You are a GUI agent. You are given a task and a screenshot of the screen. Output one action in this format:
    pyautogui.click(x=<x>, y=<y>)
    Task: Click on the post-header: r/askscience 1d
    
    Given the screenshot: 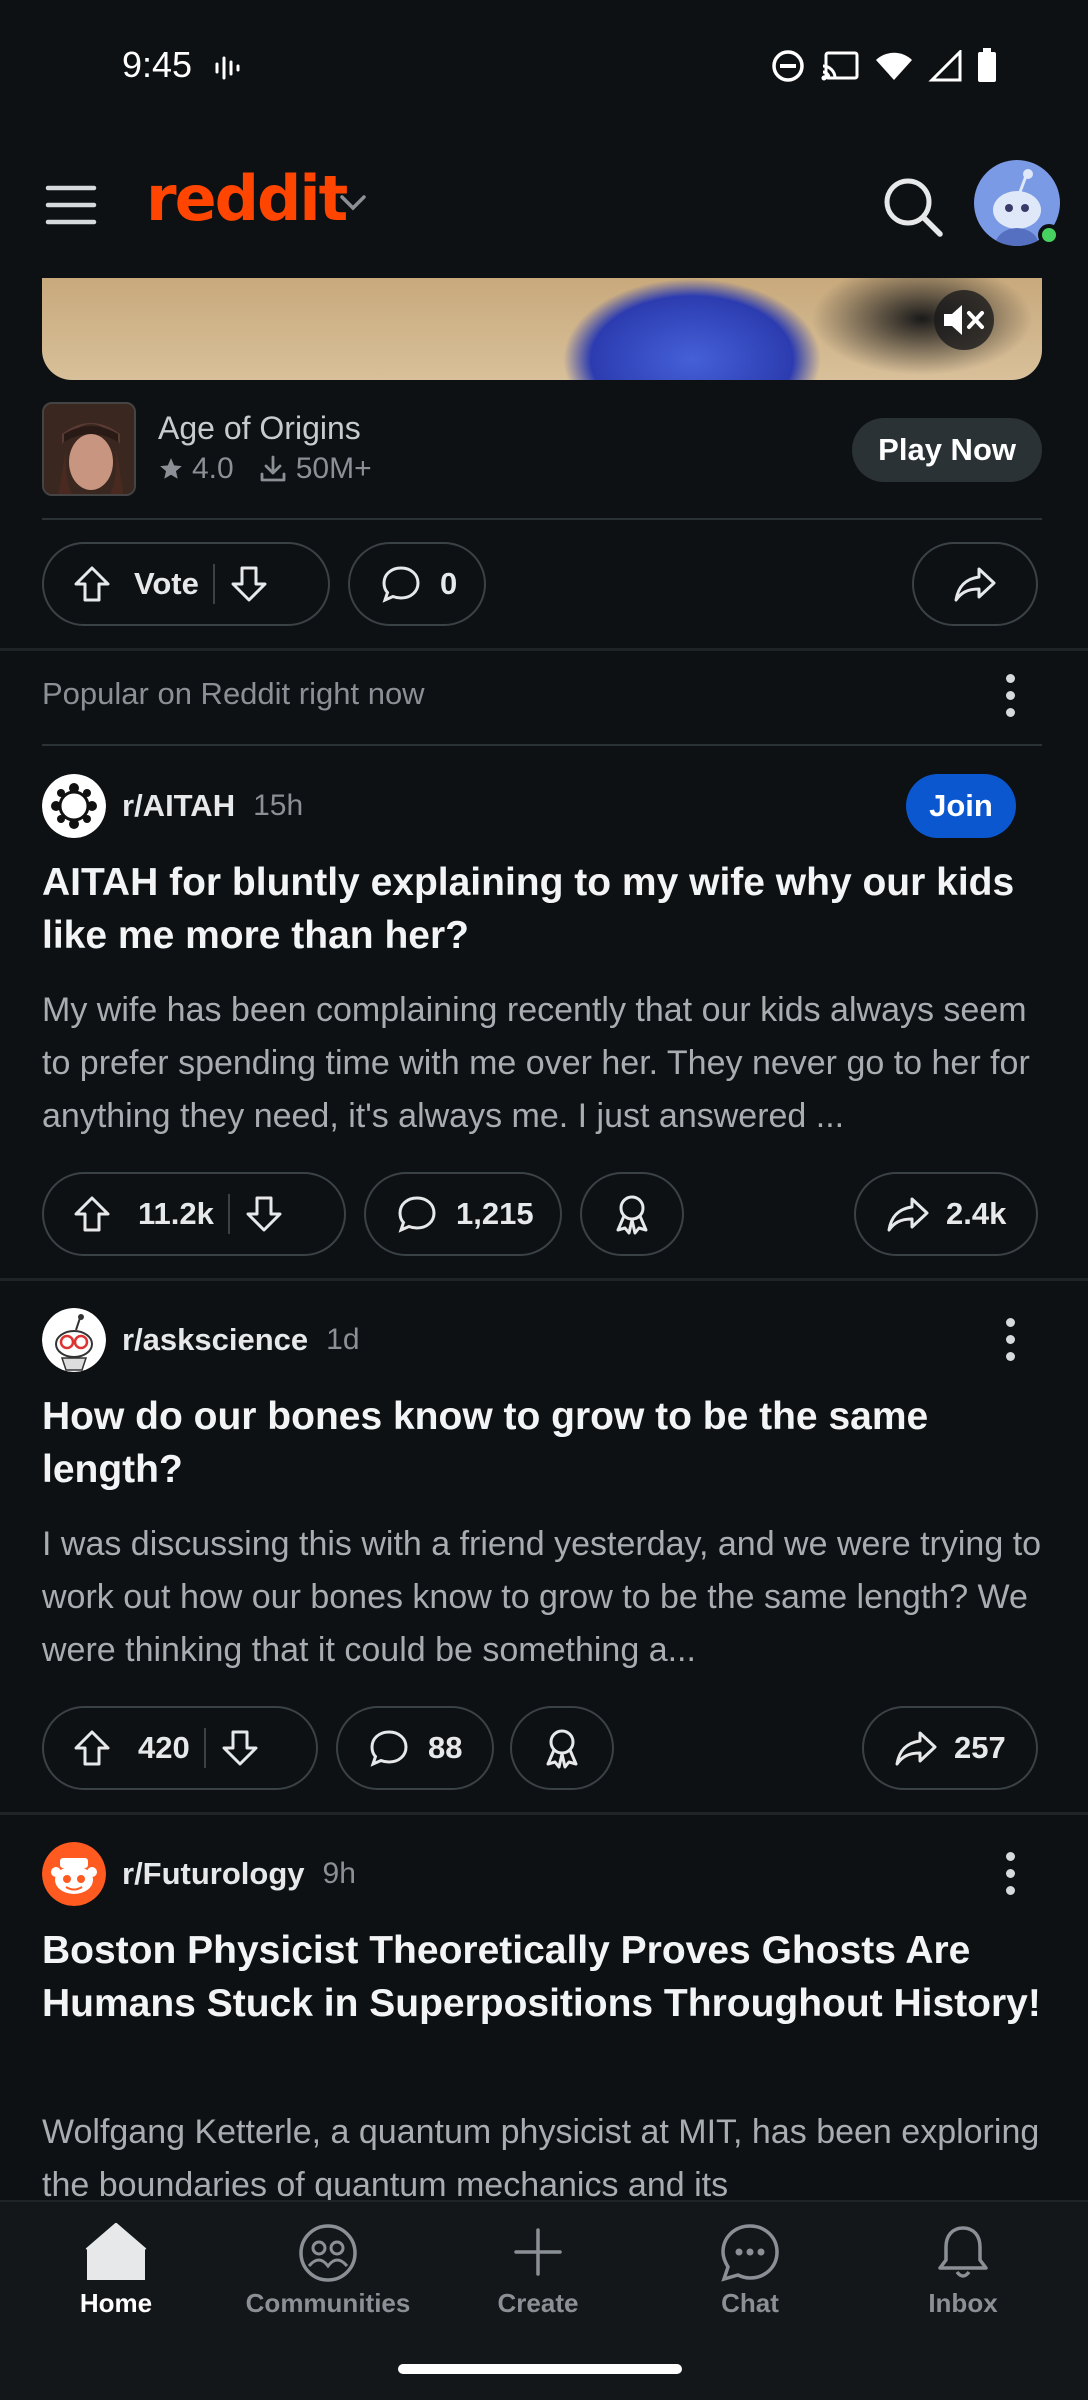 What is the action you would take?
    pyautogui.click(x=201, y=1340)
    